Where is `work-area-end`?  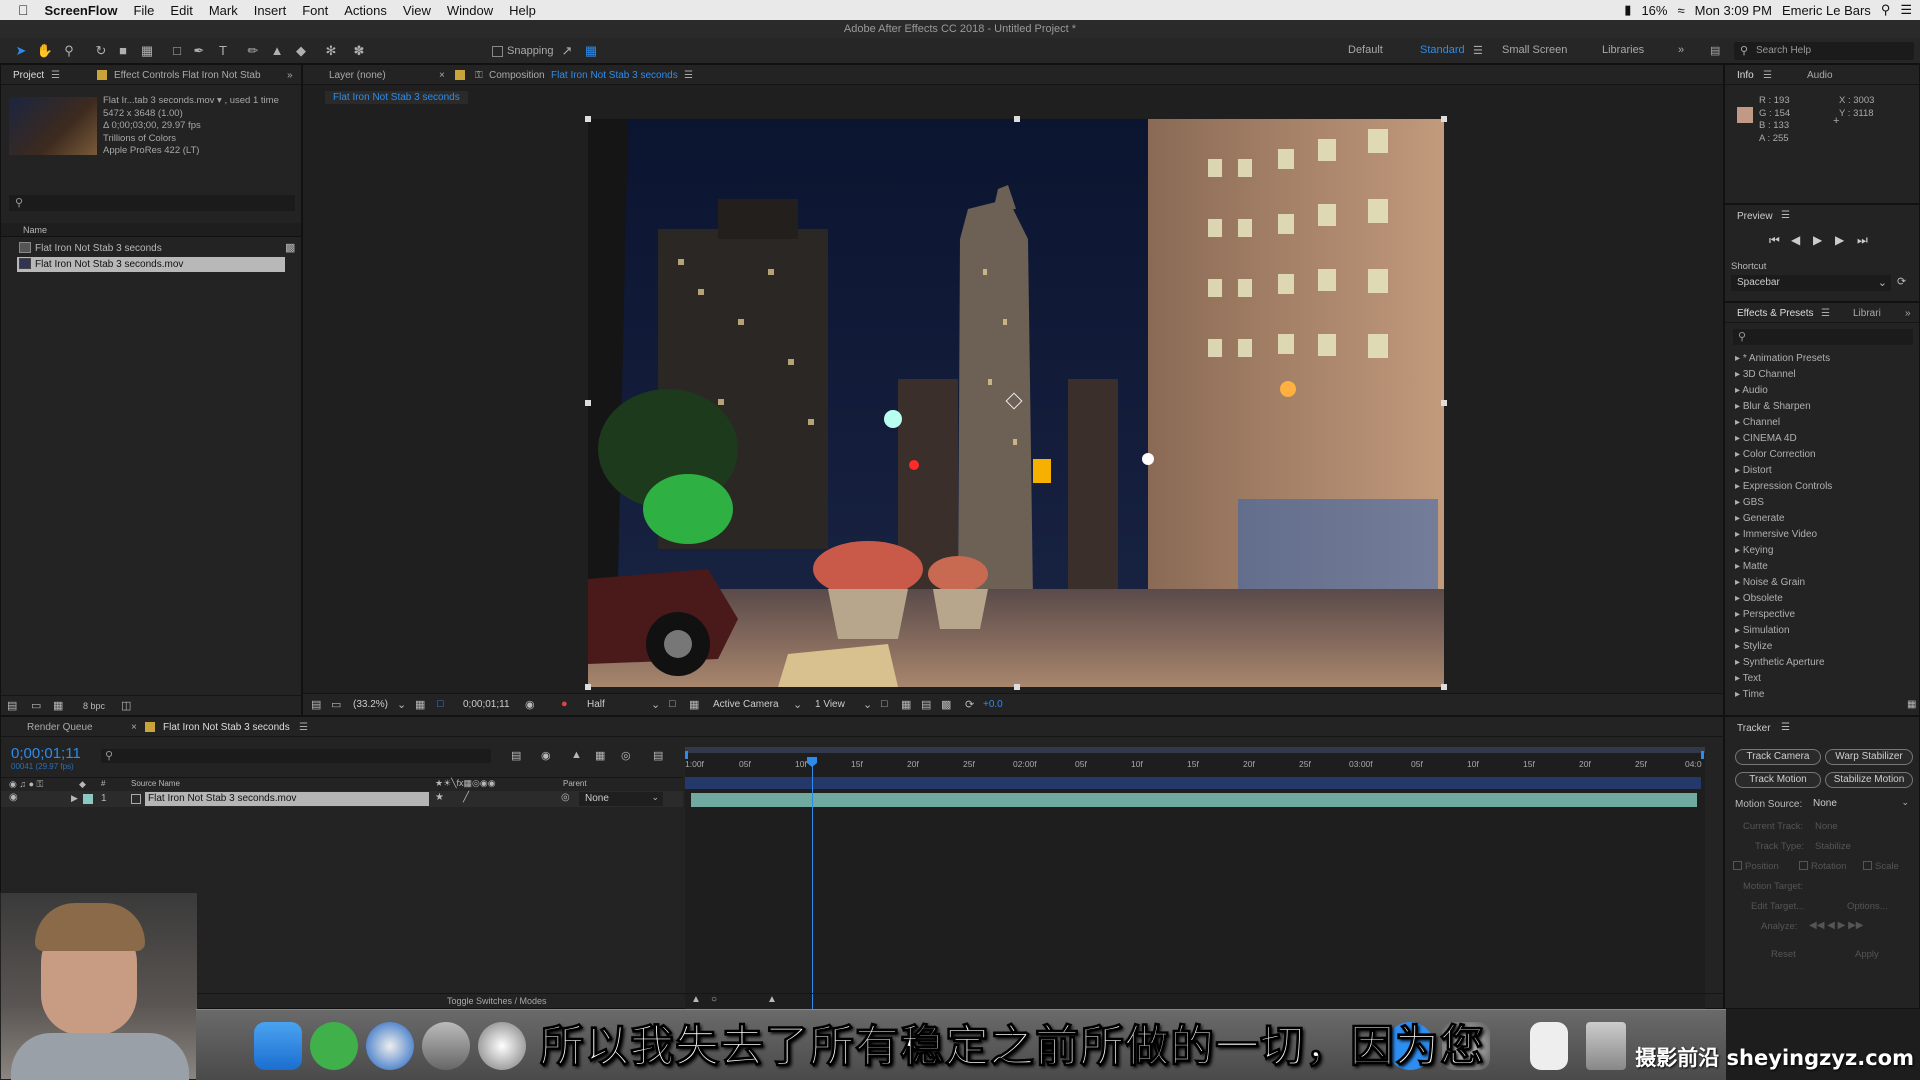
work-area-end is located at coordinates (1702, 755).